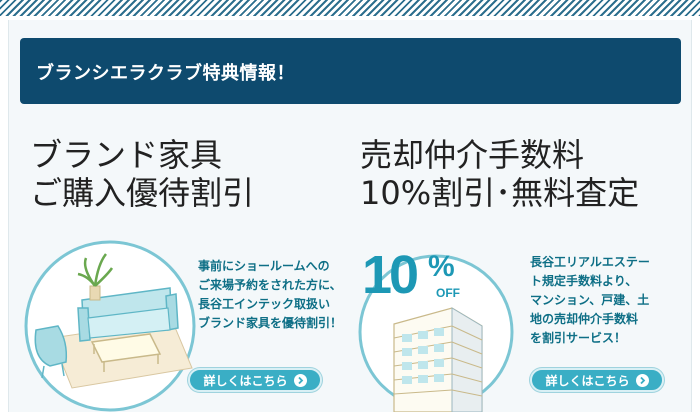 The height and width of the screenshot is (412, 700). Describe the element at coordinates (500, 193) in the screenshot. I see `offer-title-line: 10%割引･無料査定` at that location.